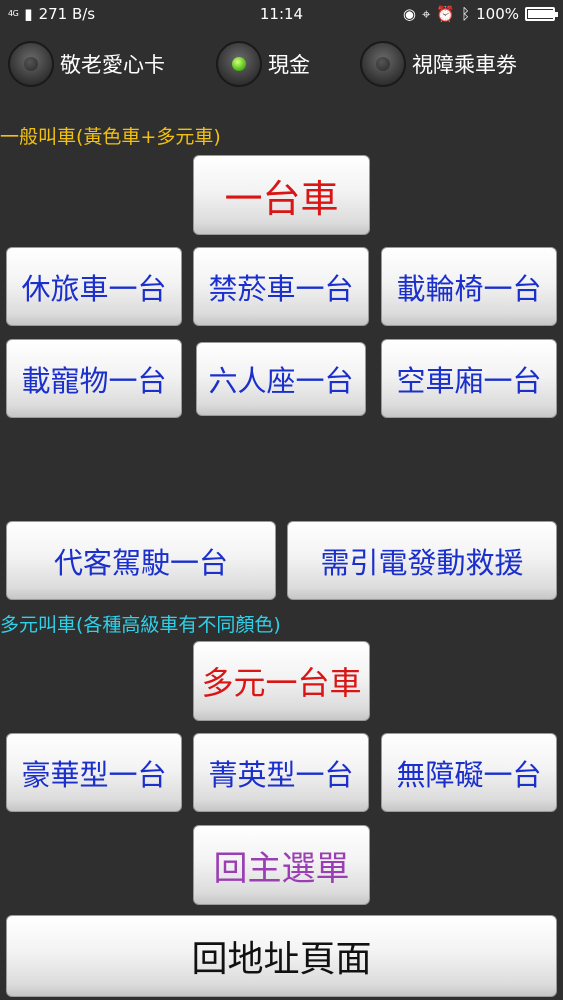 The width and height of the screenshot is (563, 1000). Describe the element at coordinates (281, 379) in the screenshot. I see `six-seater-button: 六人座一台` at that location.